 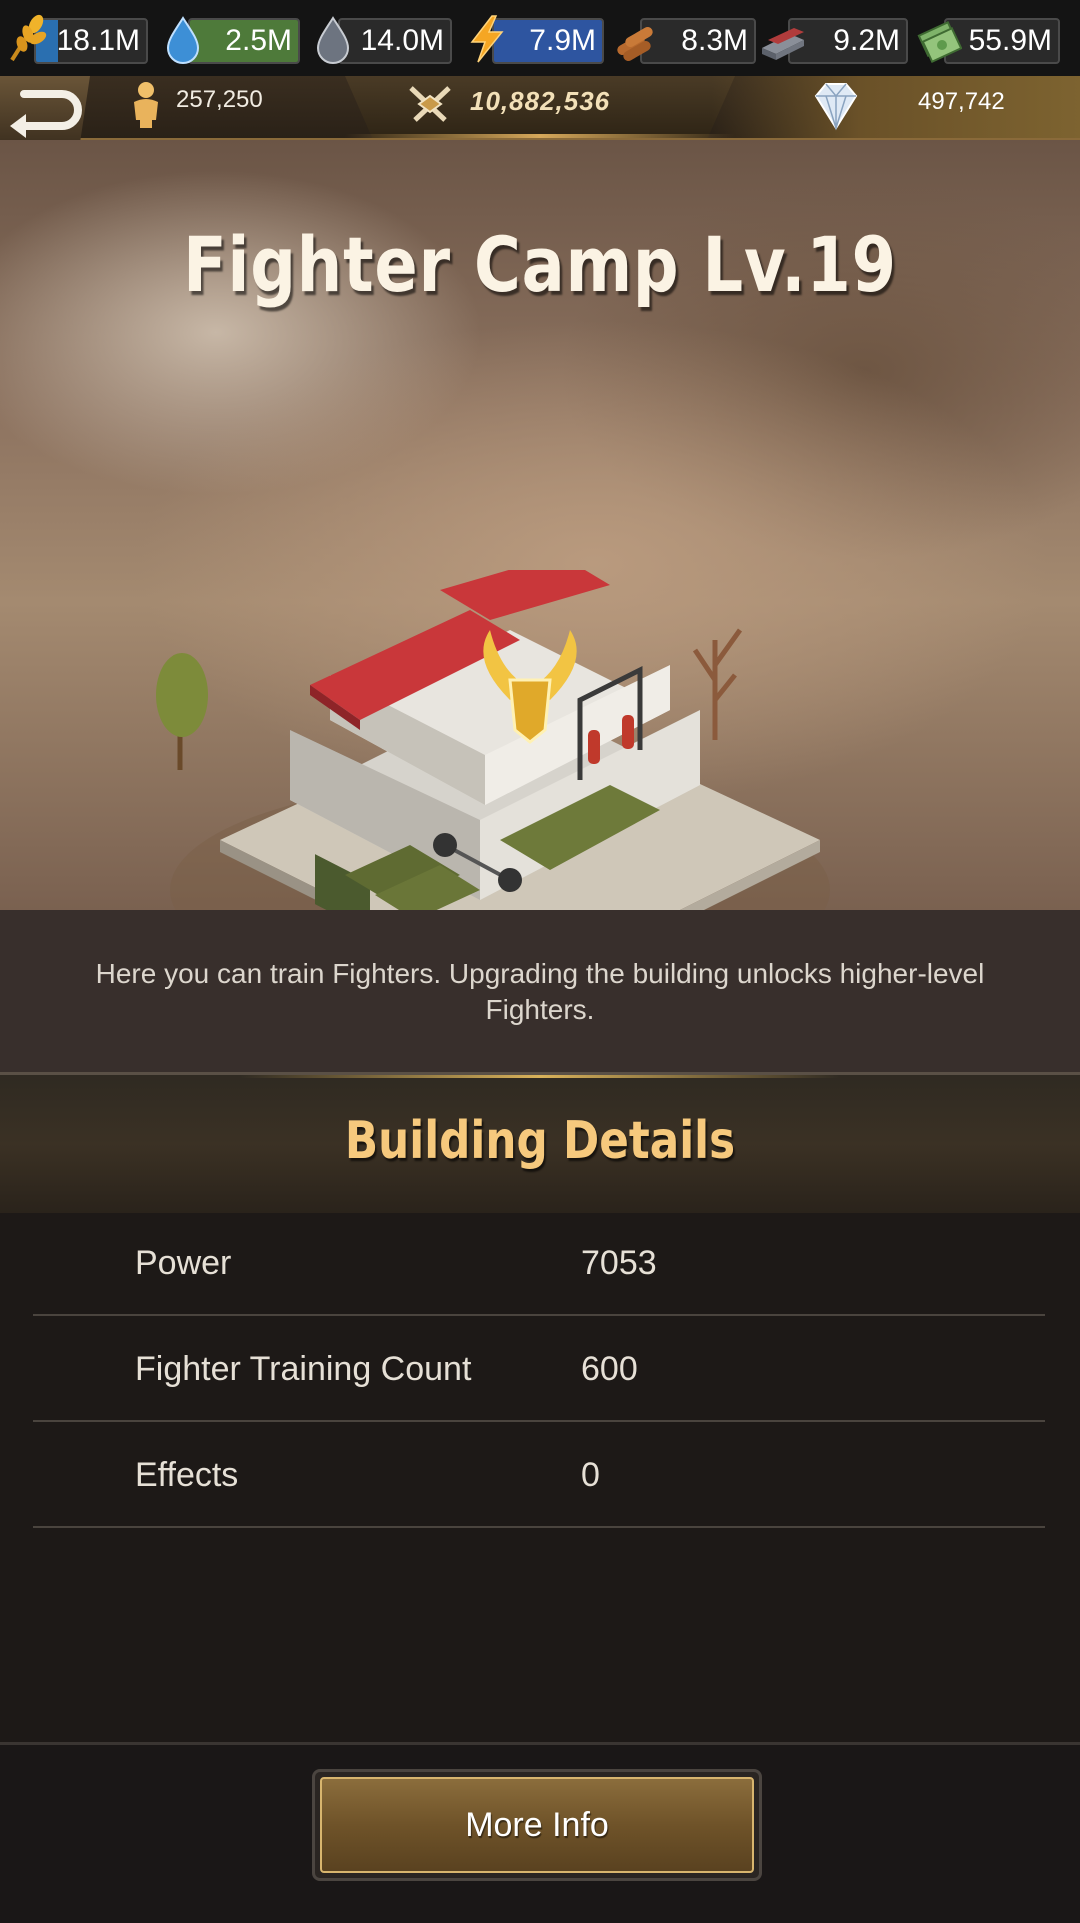 I want to click on detail-label: Power, so click(x=183, y=1263).